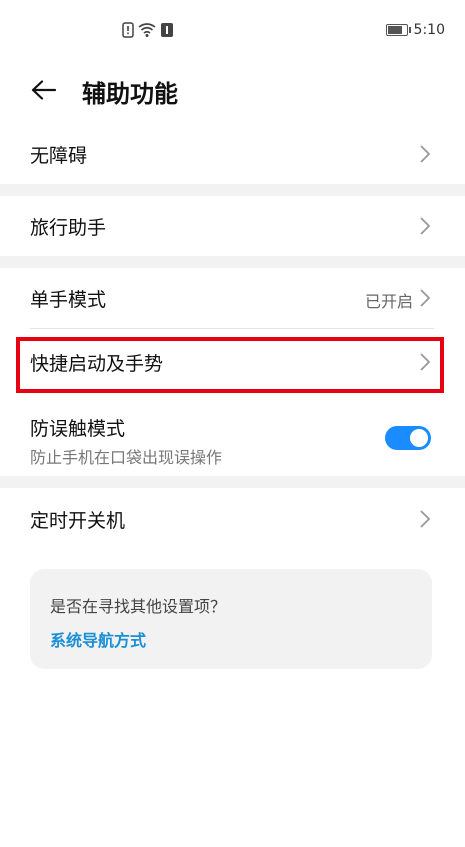 This screenshot has width=465, height=847. I want to click on toggle-knob, so click(419, 438).